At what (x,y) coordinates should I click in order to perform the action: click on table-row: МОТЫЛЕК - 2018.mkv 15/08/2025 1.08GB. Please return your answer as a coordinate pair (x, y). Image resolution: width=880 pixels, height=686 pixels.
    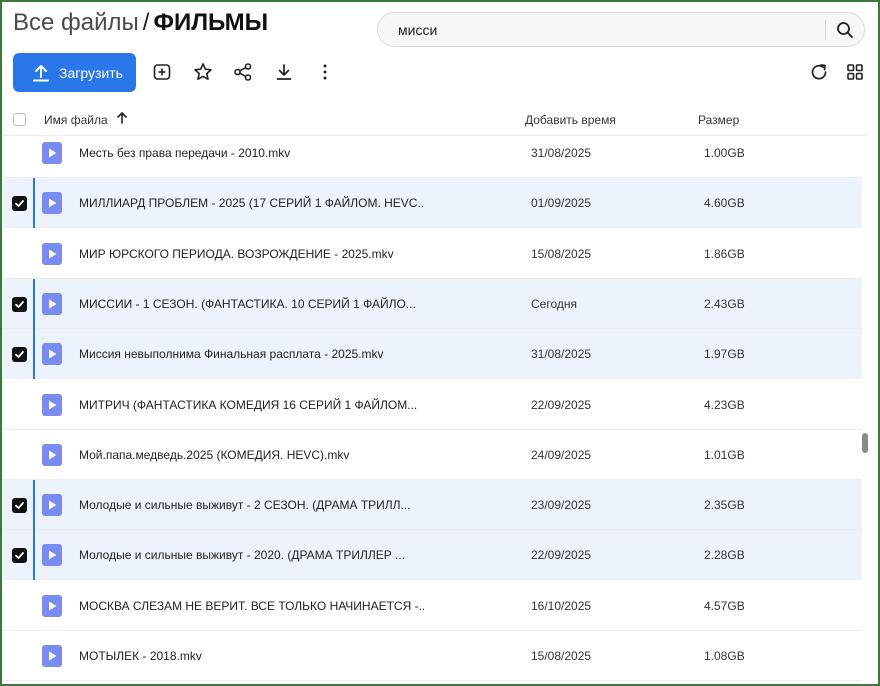
    Looking at the image, I should click on (432, 656).